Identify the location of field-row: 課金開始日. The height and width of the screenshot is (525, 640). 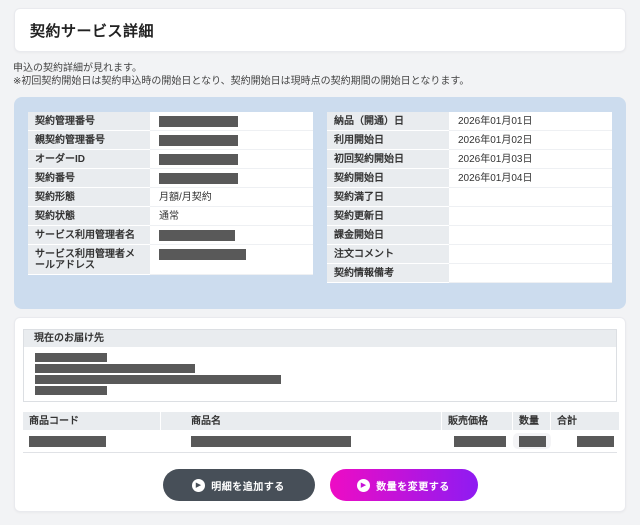
(469, 235).